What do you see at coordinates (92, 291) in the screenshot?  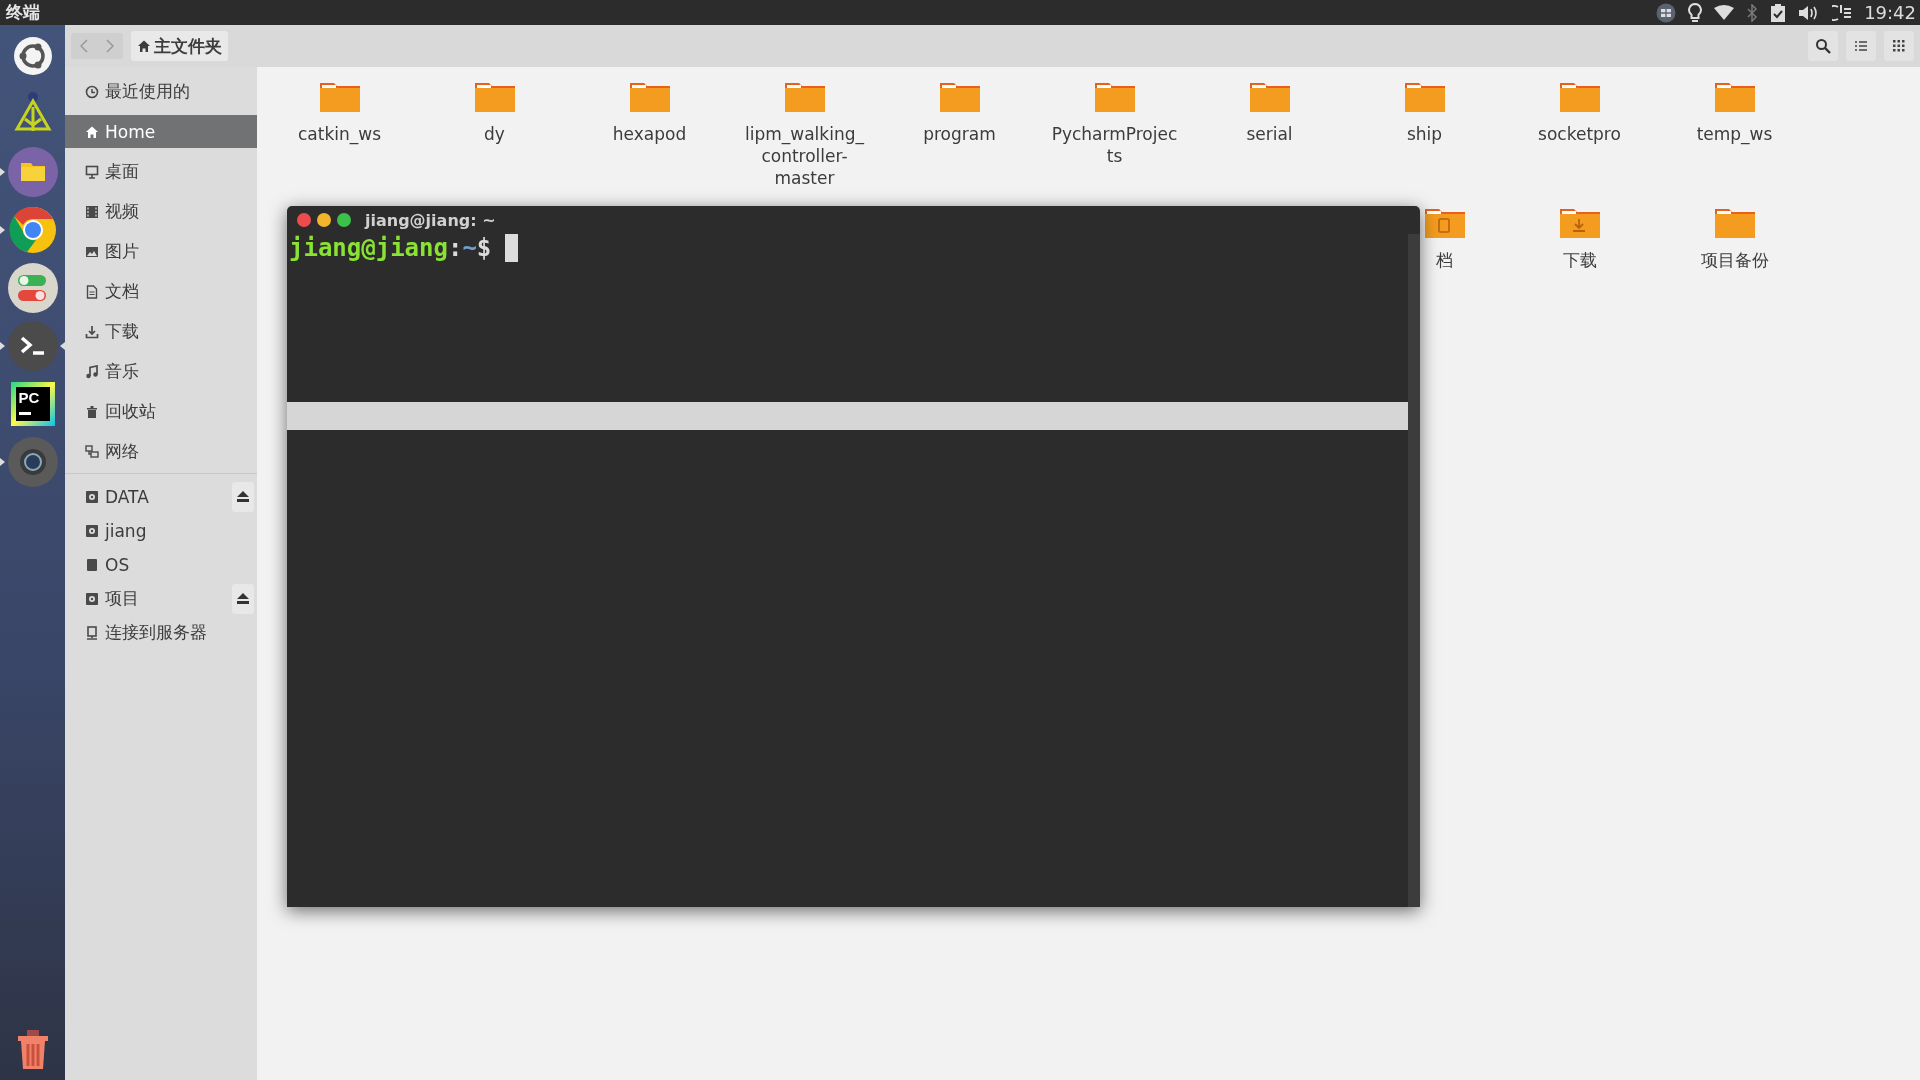 I see `document-icon` at bounding box center [92, 291].